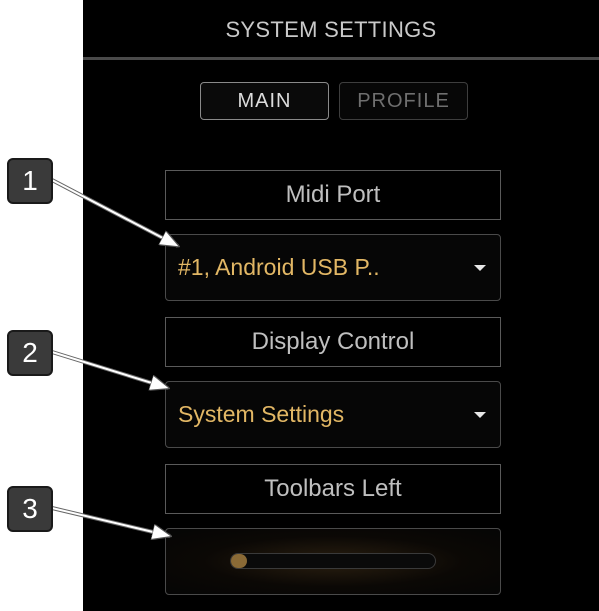  I want to click on callout-badge-2: 2, so click(30, 353).